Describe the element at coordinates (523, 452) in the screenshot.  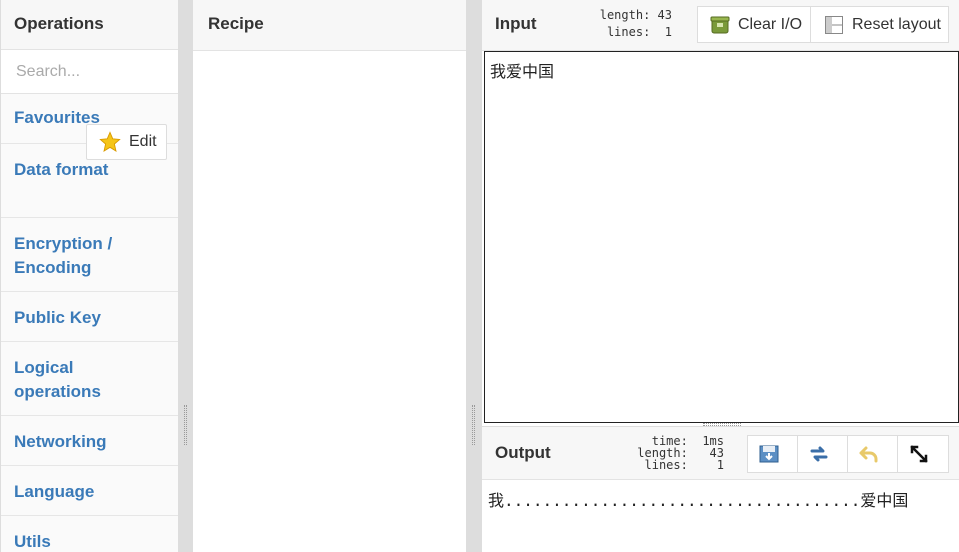
I see `output-title: Output` at that location.